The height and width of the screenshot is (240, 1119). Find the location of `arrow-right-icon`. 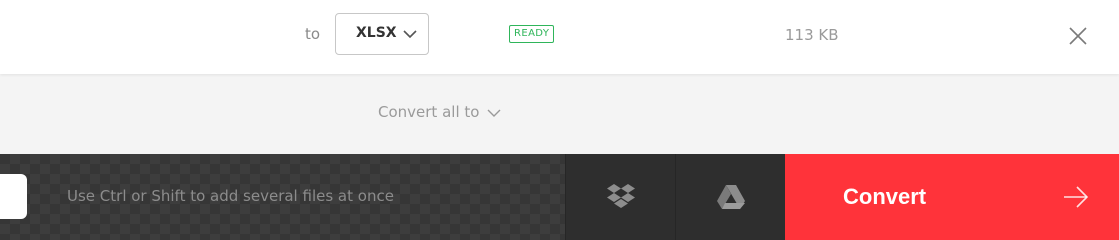

arrow-right-icon is located at coordinates (1076, 197).